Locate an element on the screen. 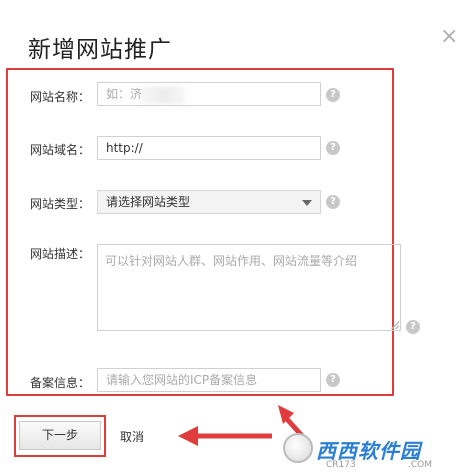  watermark-site-left: CR173 is located at coordinates (341, 465).